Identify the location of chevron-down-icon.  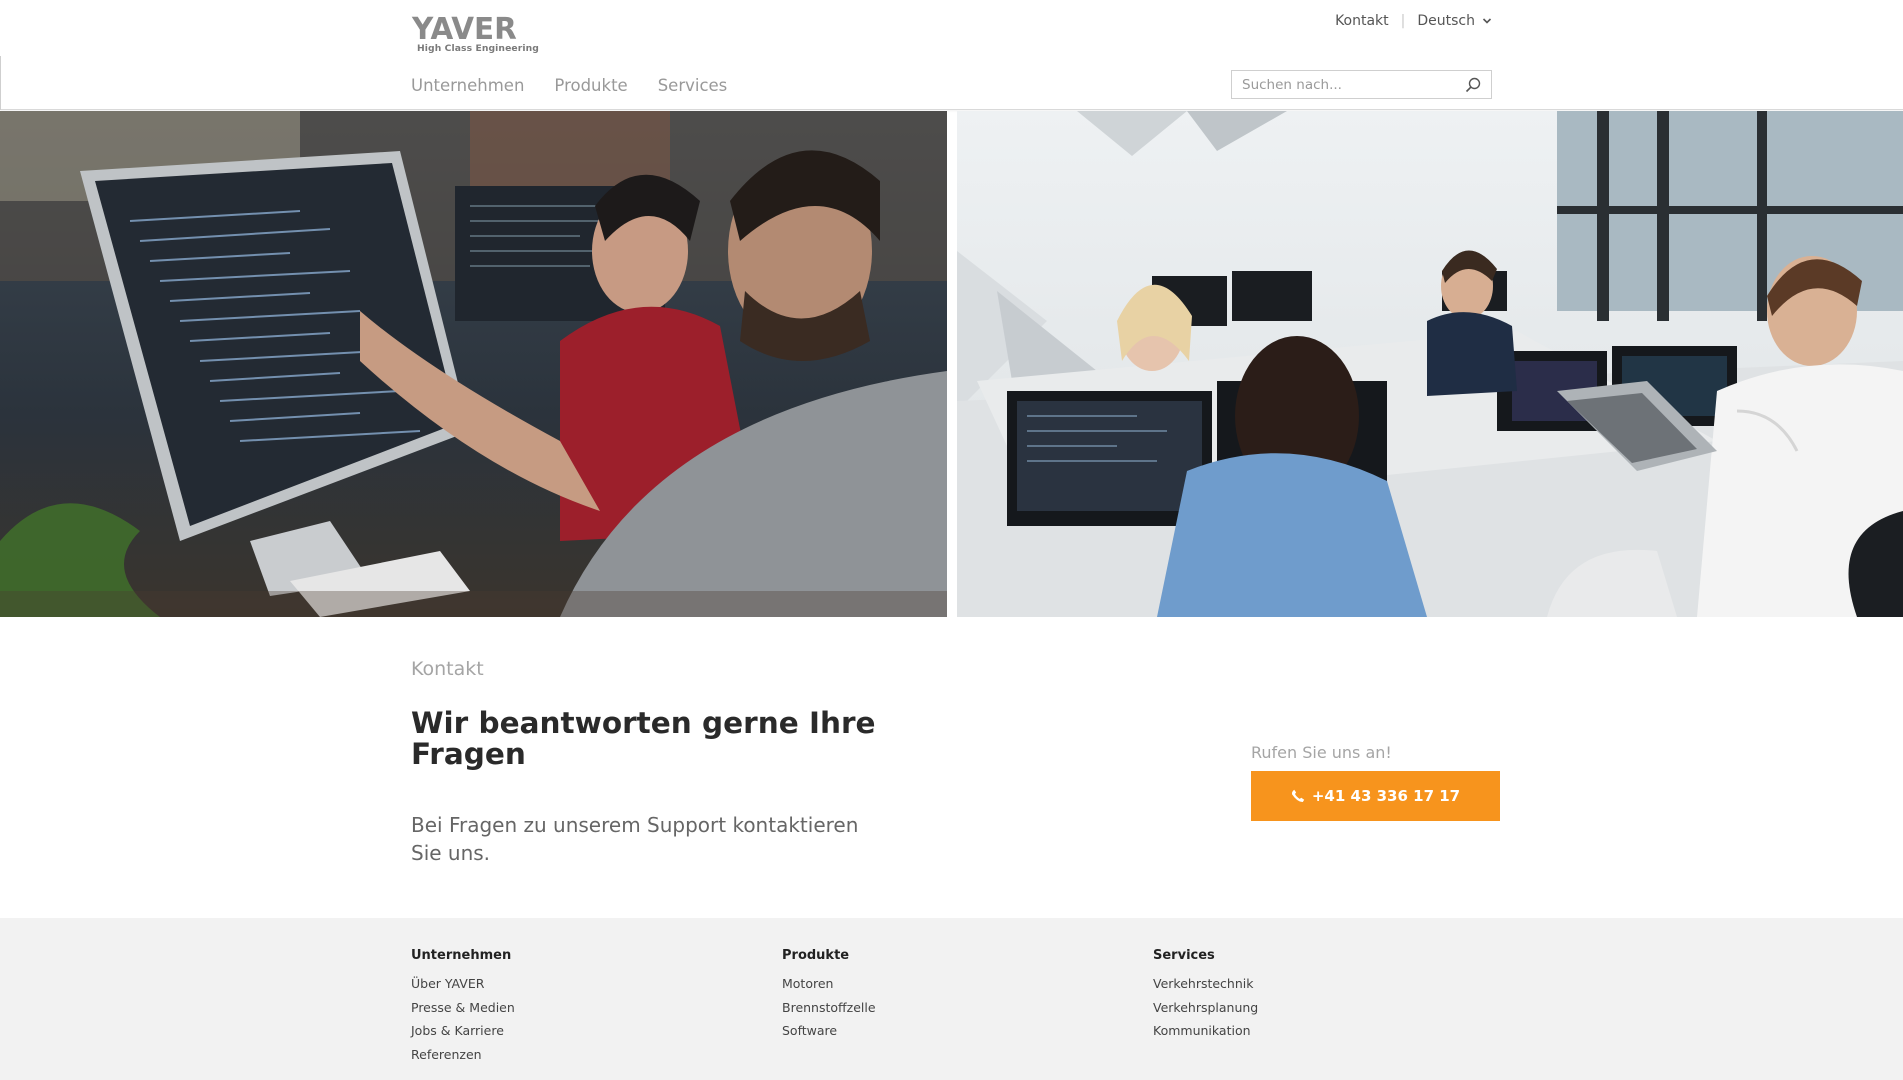
(1487, 21).